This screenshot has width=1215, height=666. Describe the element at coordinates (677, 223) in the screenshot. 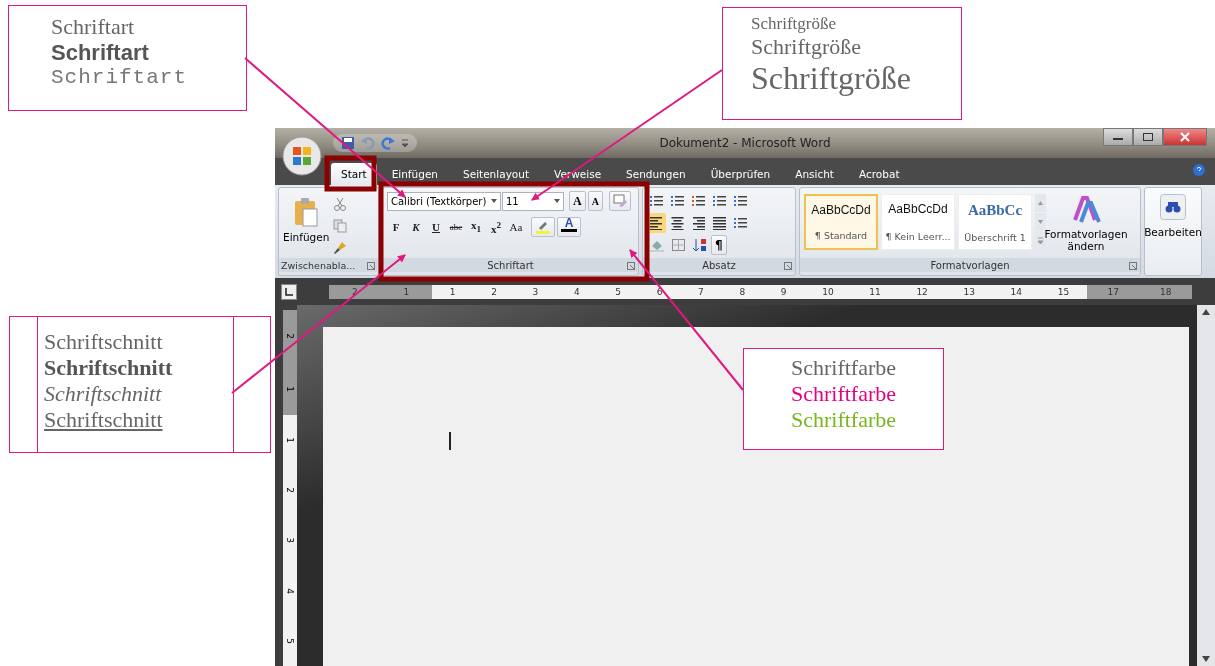

I see `align-center-icon` at that location.